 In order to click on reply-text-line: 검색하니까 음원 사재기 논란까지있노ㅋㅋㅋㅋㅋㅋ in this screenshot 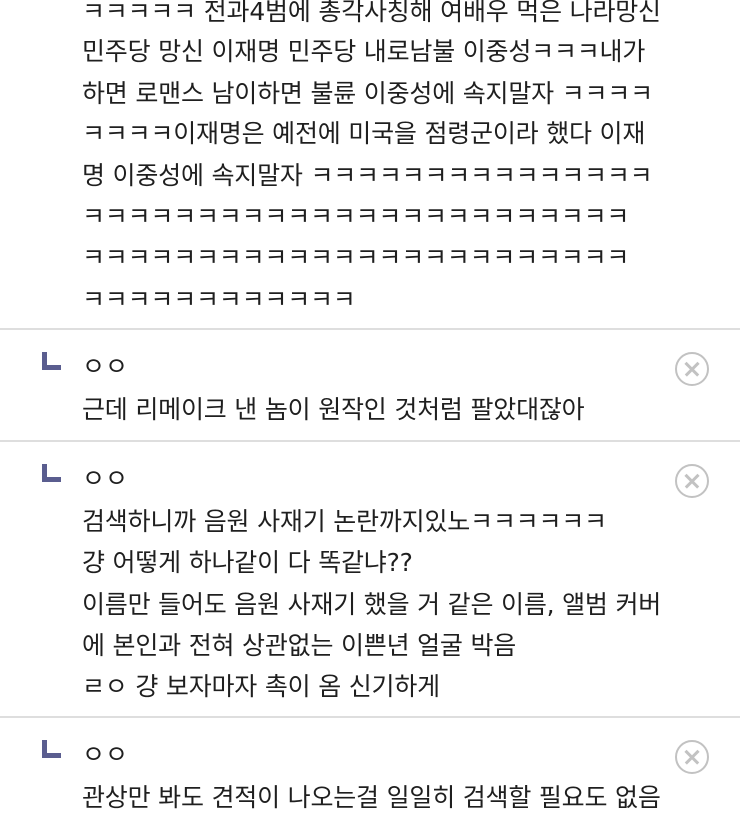, I will do `click(344, 521)`.